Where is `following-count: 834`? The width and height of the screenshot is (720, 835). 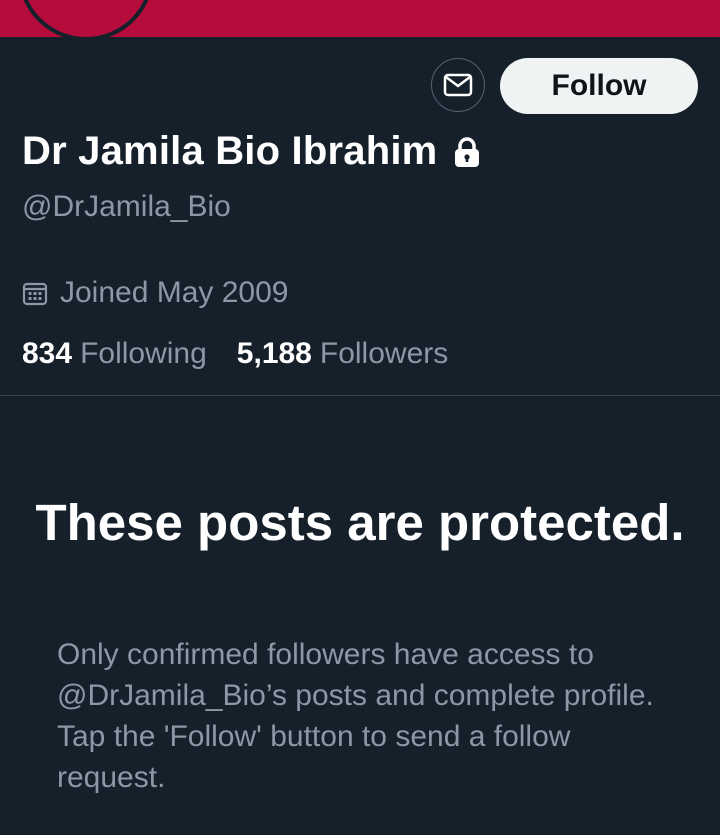
following-count: 834 is located at coordinates (47, 353).